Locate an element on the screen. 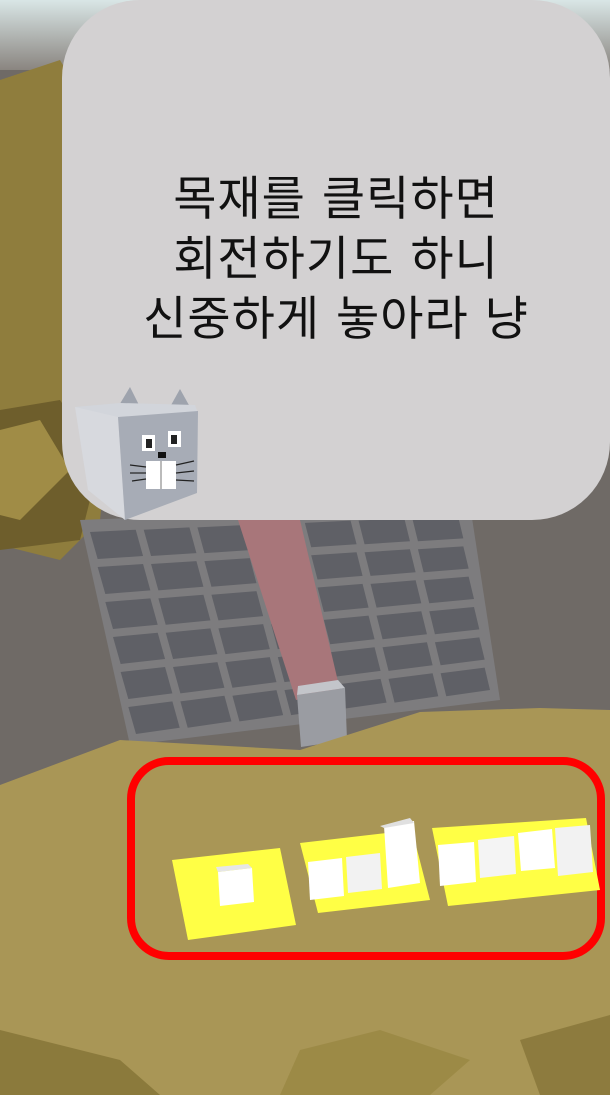 Image resolution: width=610 pixels, height=1095 pixels. tutorial-message-line-2: 회전하기도 하니 is located at coordinates (336, 259).